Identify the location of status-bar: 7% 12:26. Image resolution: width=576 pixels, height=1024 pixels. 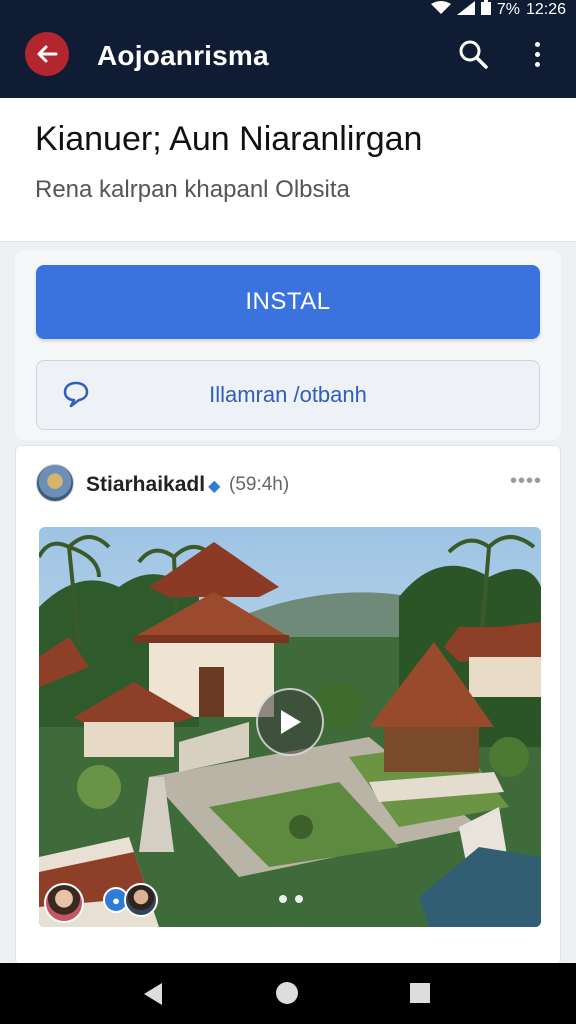
(288, 10).